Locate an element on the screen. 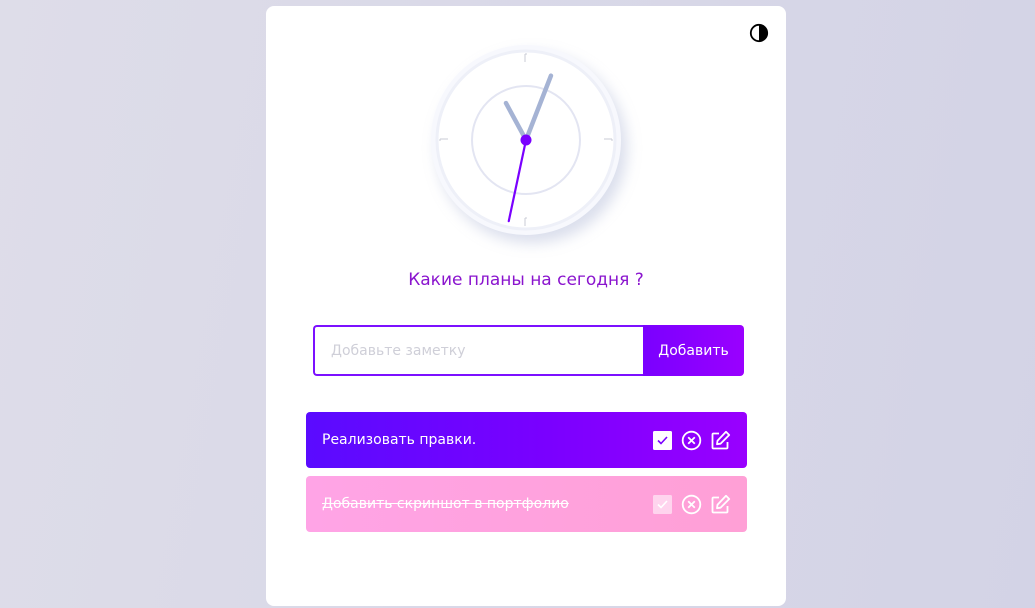  todo-text: Реализовать правки. is located at coordinates (399, 440).